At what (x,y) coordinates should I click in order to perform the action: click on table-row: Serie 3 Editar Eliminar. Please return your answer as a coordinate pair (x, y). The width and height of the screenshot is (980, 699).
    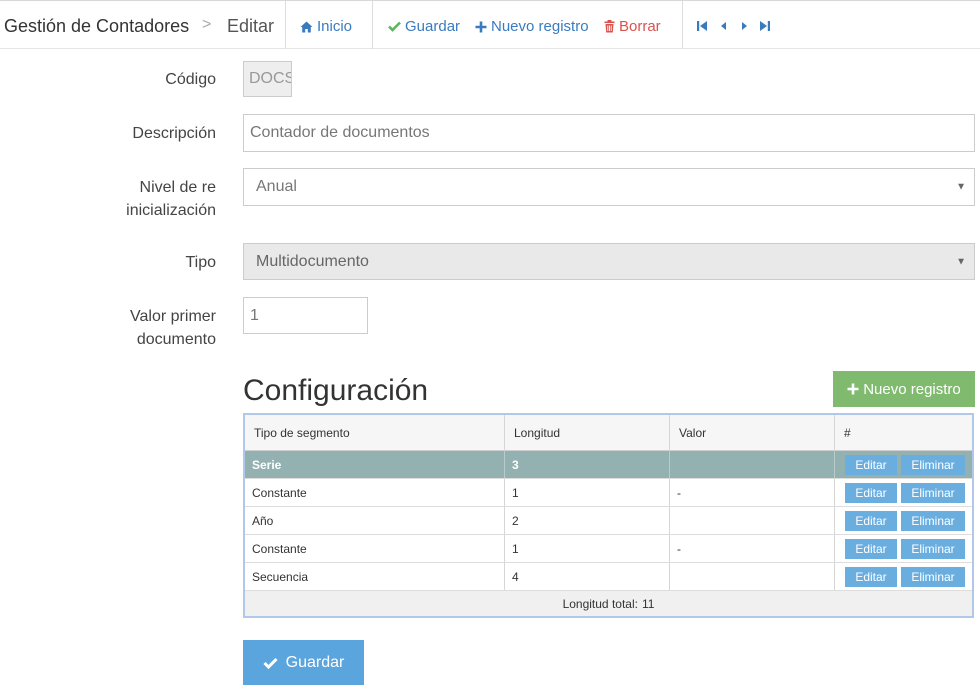
    Looking at the image, I should click on (608, 465).